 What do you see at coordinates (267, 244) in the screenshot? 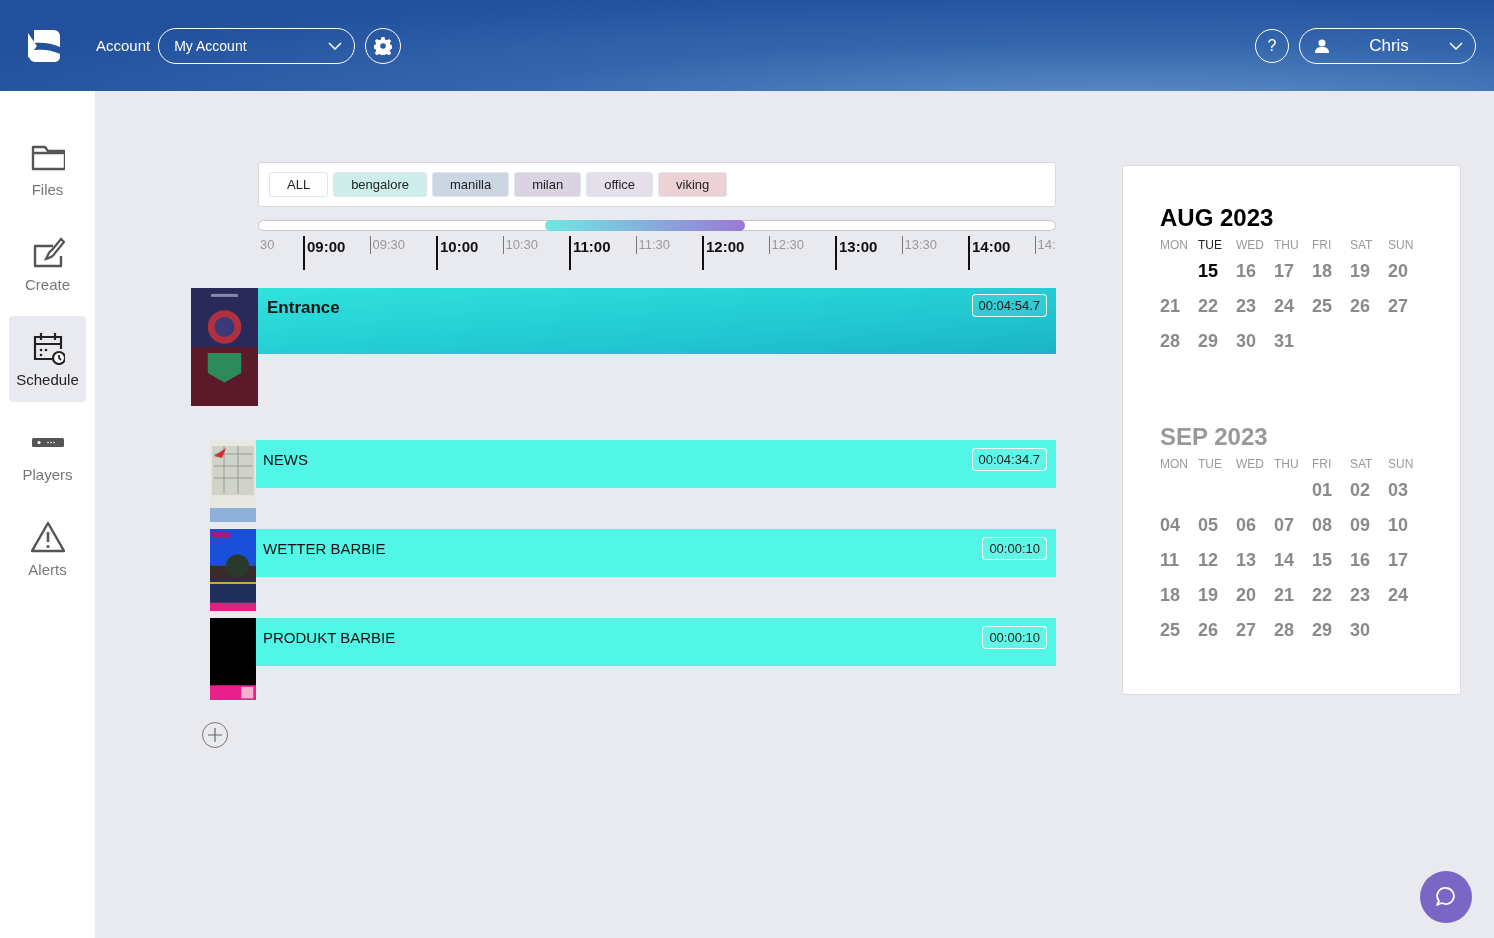
I see `time-label: 30` at bounding box center [267, 244].